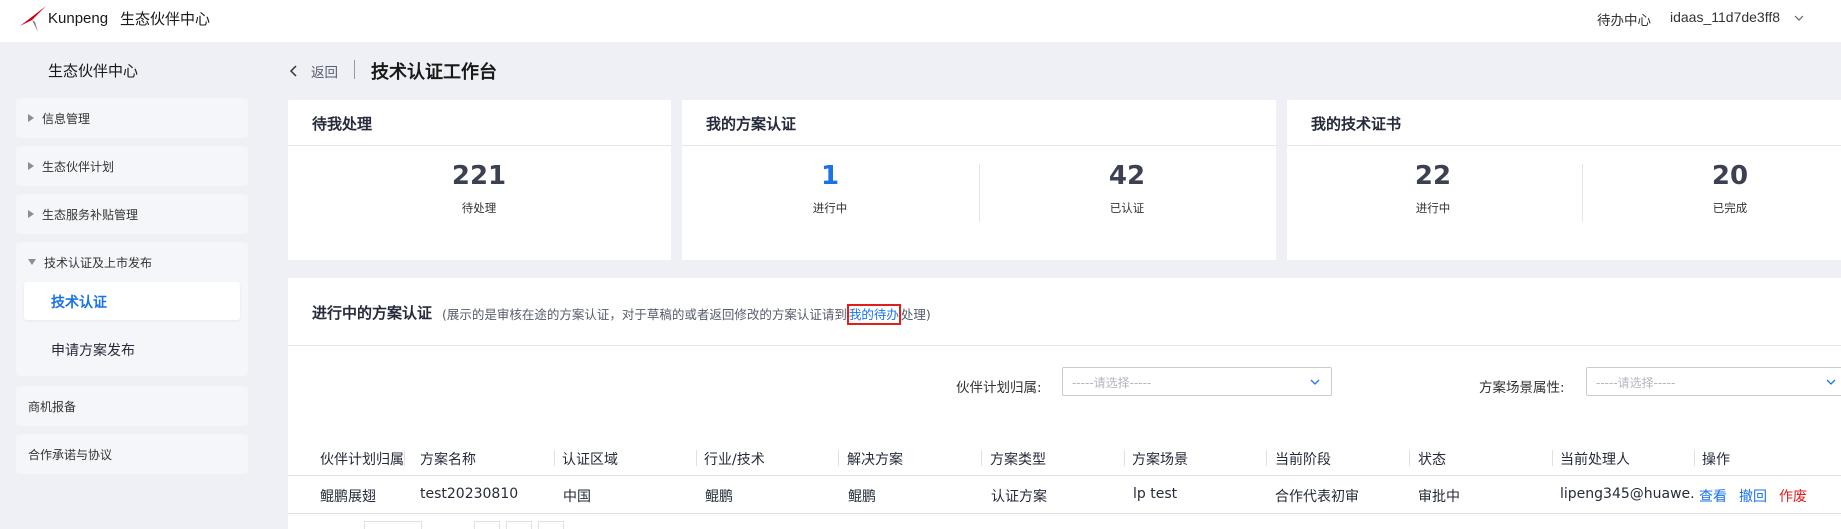 Image resolution: width=1841 pixels, height=529 pixels. Describe the element at coordinates (920, 21) in the screenshot. I see `top-bar: Kunpeng 生态伙伴中心 待办中心 idaas_11d7de3ff8` at that location.